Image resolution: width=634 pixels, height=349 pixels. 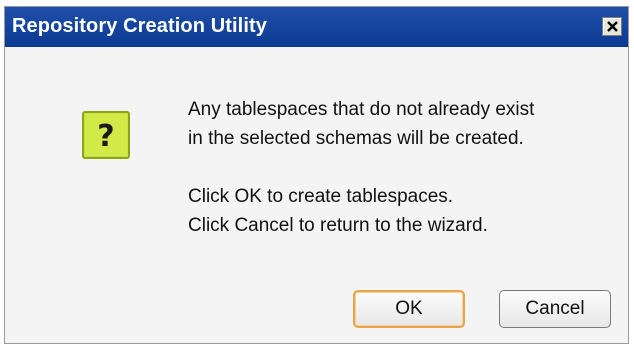 I want to click on cancel-button-label: Cancel, so click(x=555, y=308).